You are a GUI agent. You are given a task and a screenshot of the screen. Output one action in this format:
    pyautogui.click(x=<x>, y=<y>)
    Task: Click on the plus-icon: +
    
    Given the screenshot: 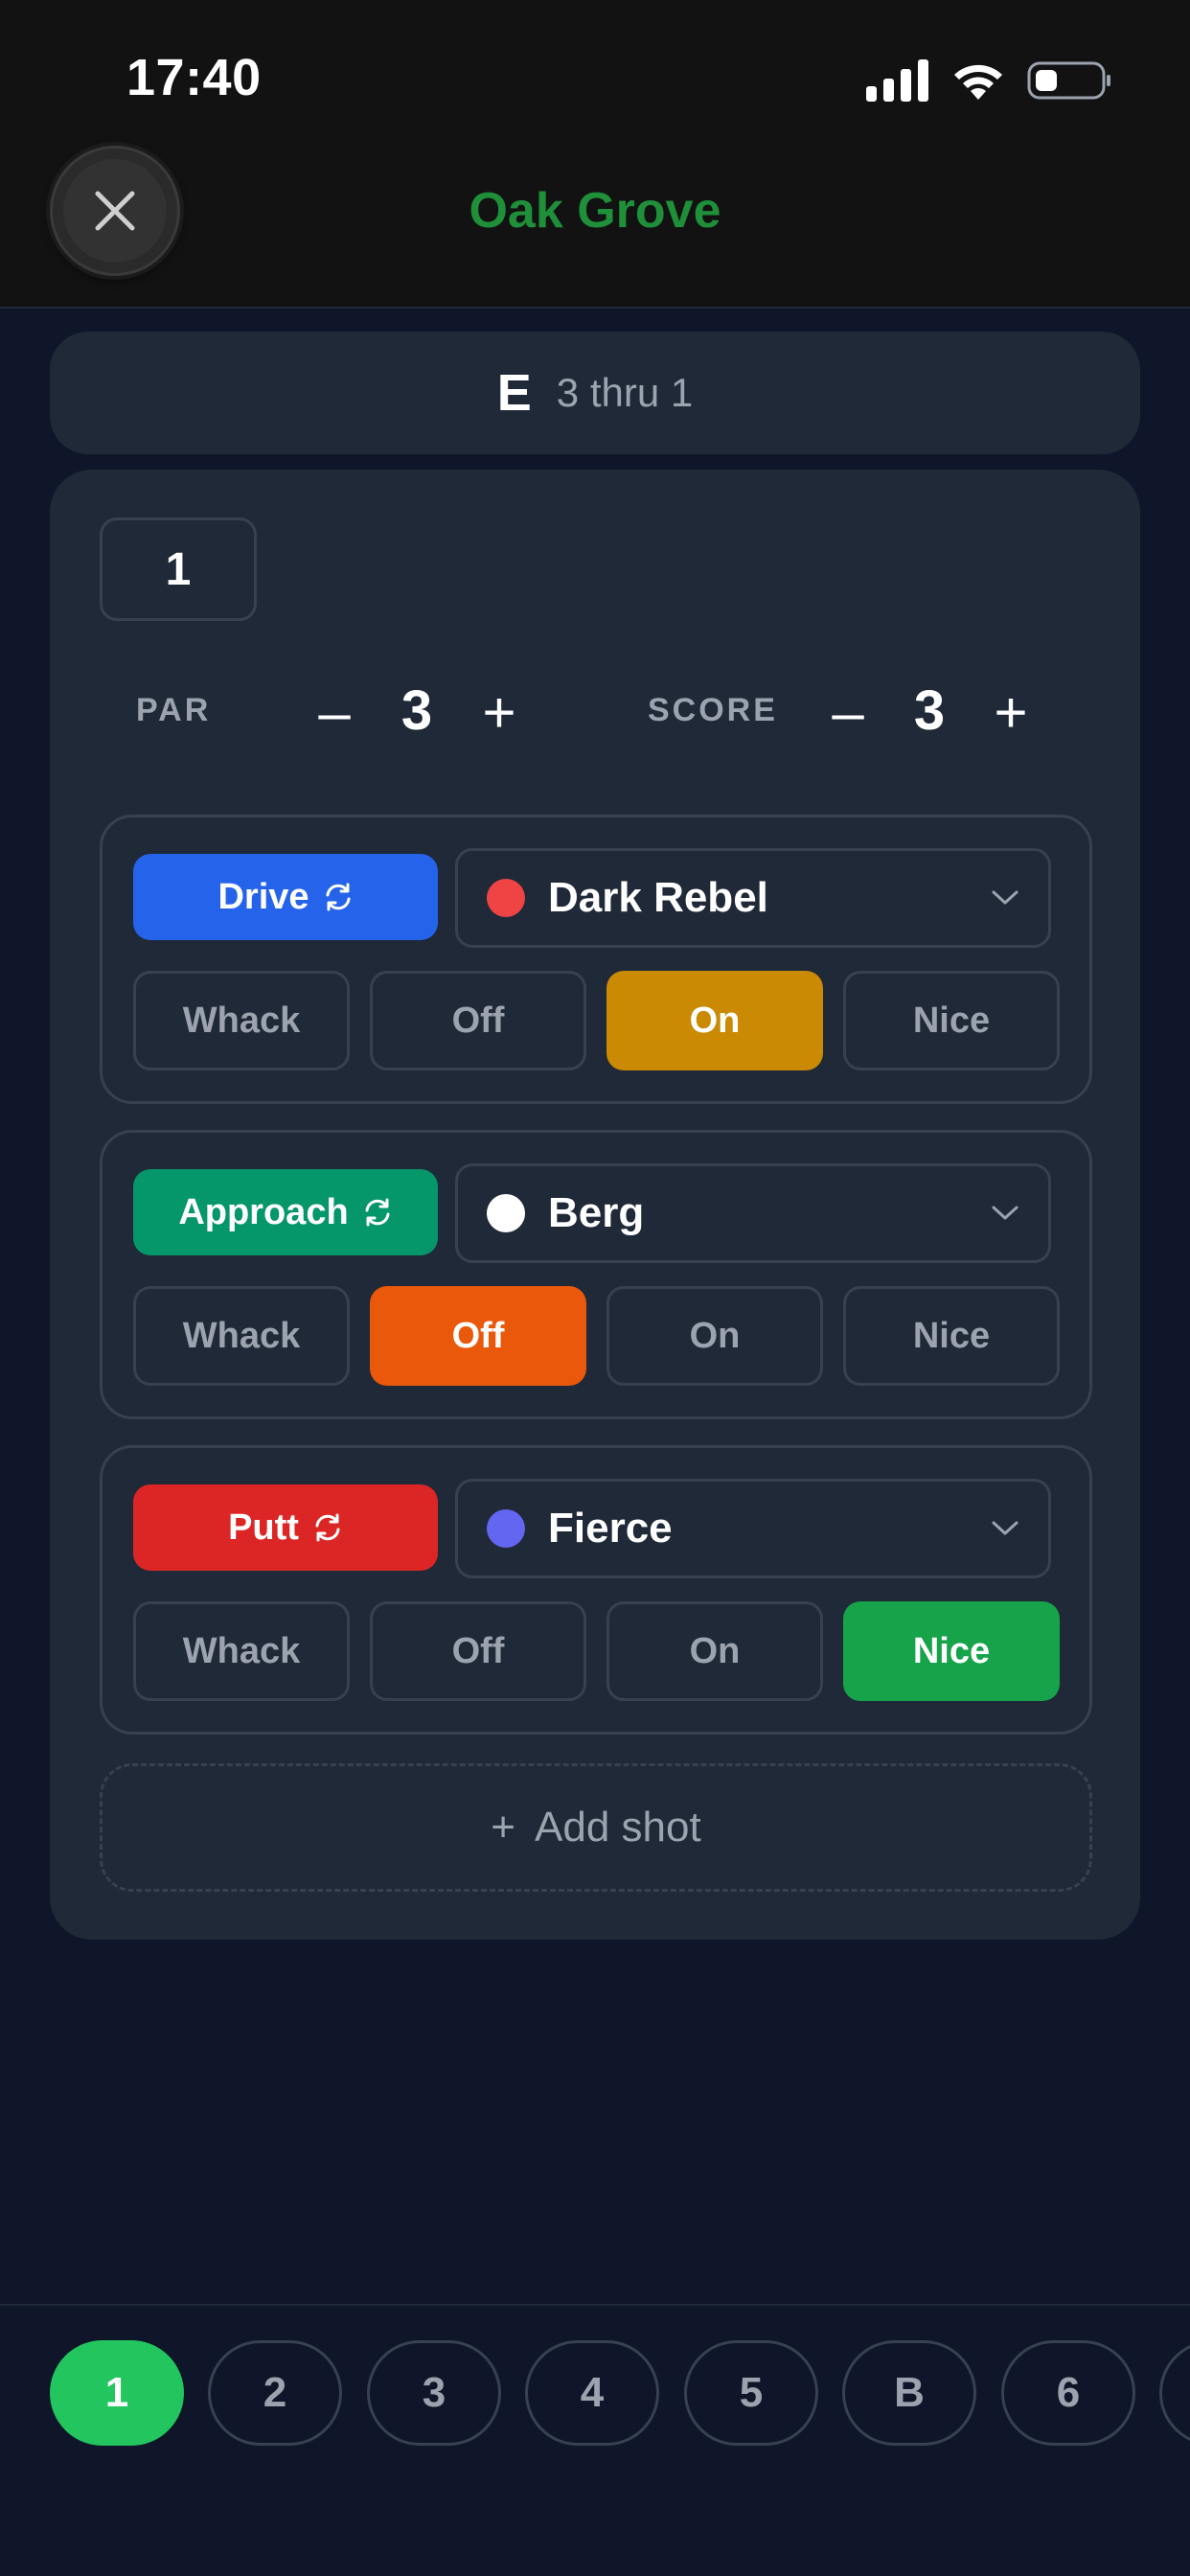 What is the action you would take?
    pyautogui.click(x=503, y=1828)
    